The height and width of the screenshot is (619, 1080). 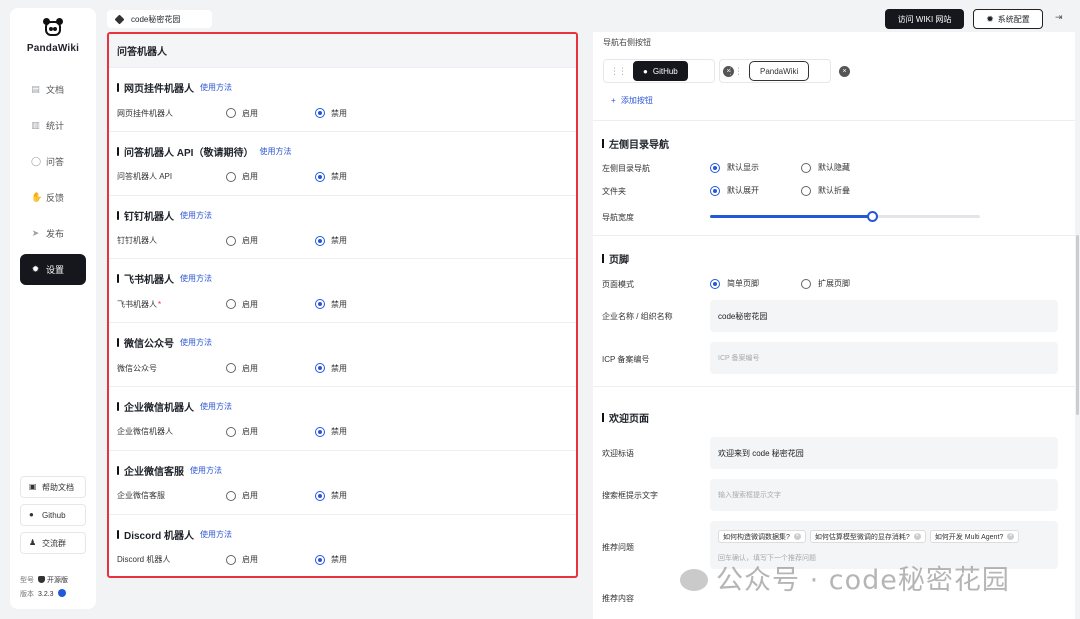 What do you see at coordinates (632, 100) in the screenshot?
I see `add-button: + 添加按钮` at bounding box center [632, 100].